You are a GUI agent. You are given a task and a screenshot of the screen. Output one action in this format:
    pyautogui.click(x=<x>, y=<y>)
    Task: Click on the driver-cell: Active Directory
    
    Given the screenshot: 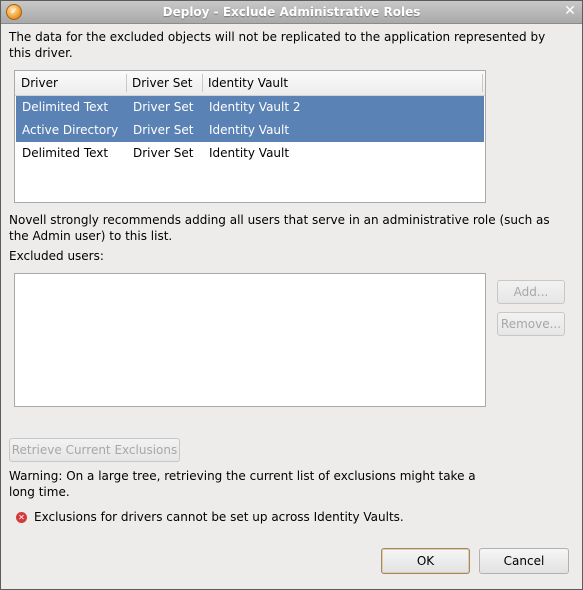 What is the action you would take?
    pyautogui.click(x=70, y=130)
    